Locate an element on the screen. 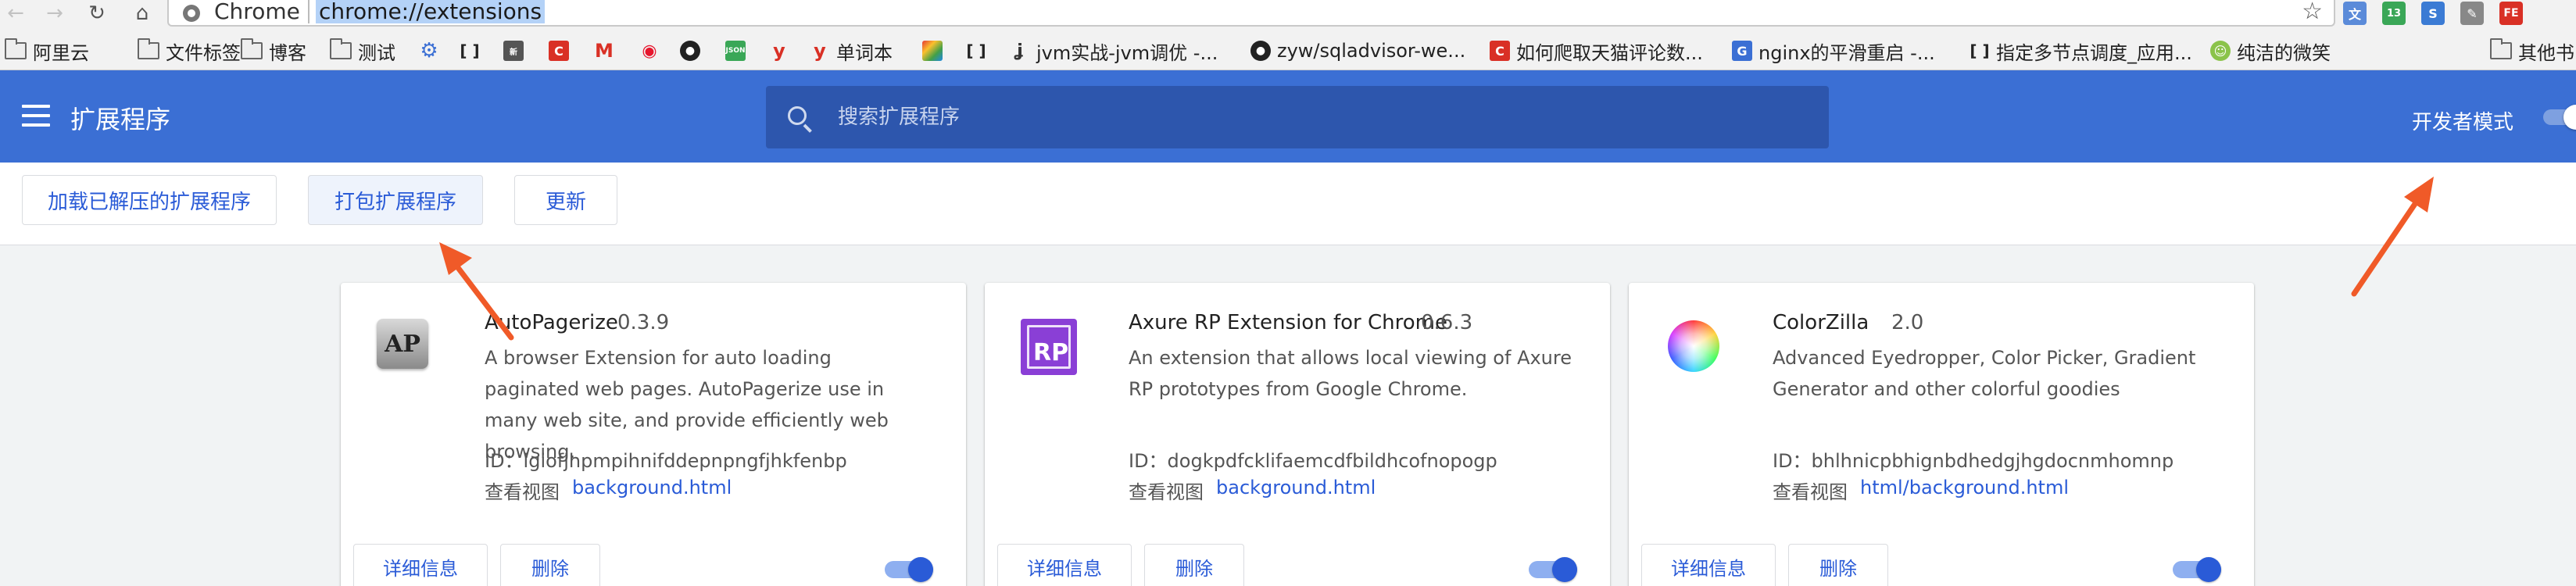 The image size is (2576, 586). json-icon: JSON is located at coordinates (735, 51).